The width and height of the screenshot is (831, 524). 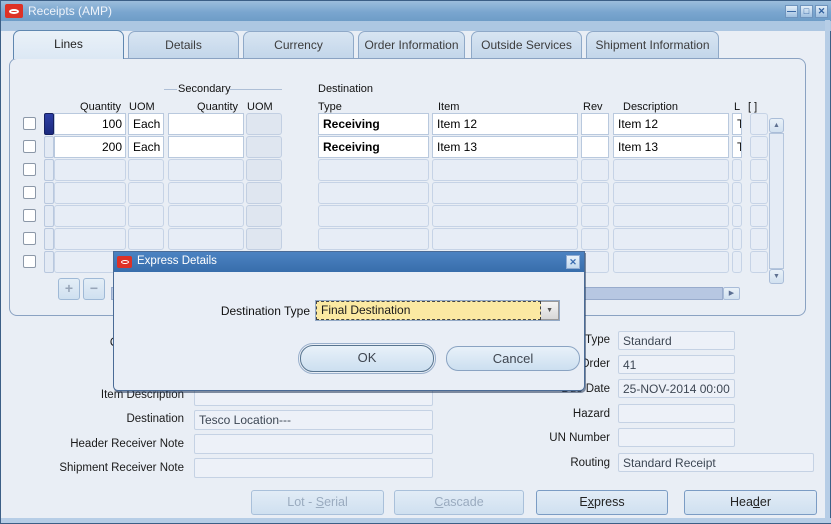 I want to click on vertical-scrollbar-track, so click(x=776, y=201).